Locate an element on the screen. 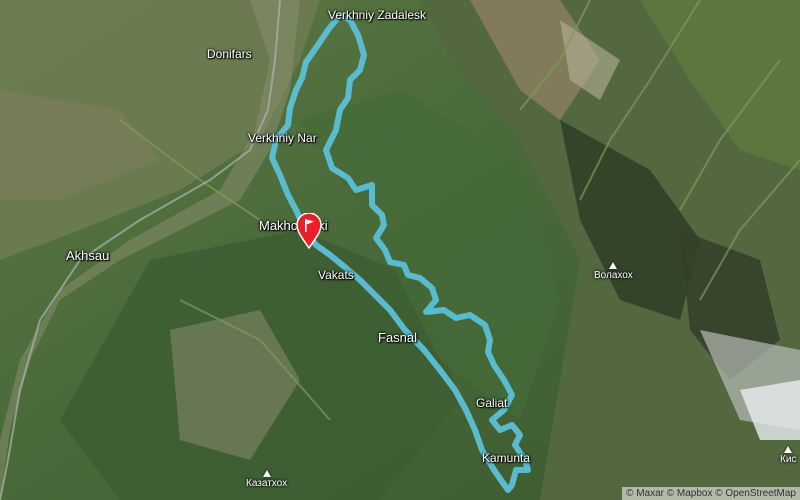  place-label: Galiat is located at coordinates (492, 403).